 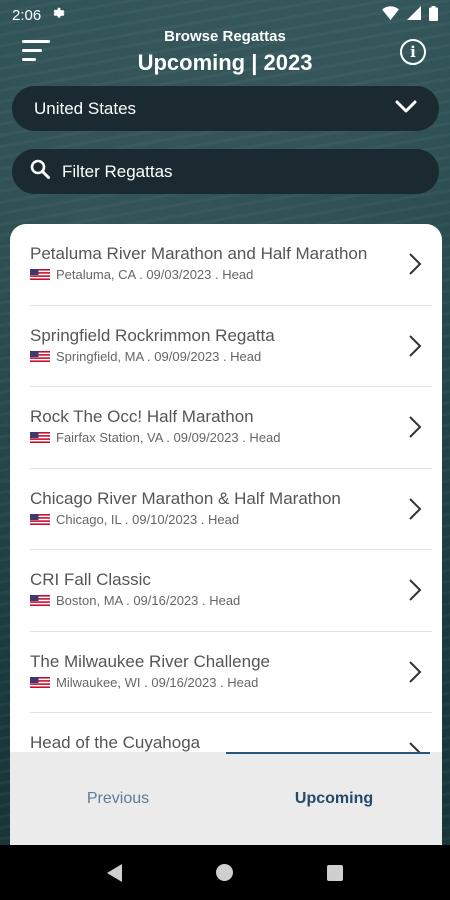 What do you see at coordinates (231, 732) in the screenshot?
I see `regatta-row: Head of the Cuyahoga` at bounding box center [231, 732].